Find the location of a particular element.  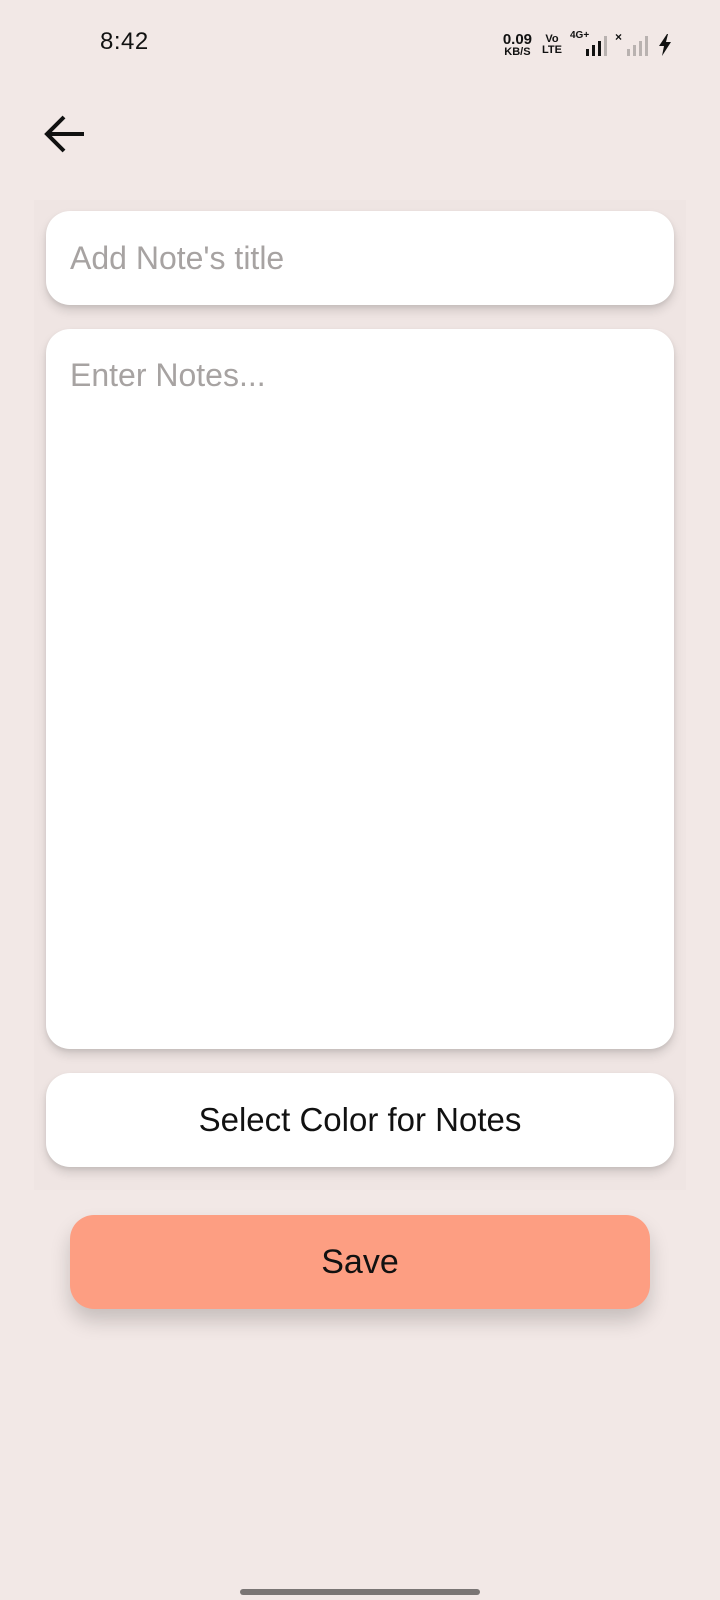

home-indicator is located at coordinates (360, 1592).